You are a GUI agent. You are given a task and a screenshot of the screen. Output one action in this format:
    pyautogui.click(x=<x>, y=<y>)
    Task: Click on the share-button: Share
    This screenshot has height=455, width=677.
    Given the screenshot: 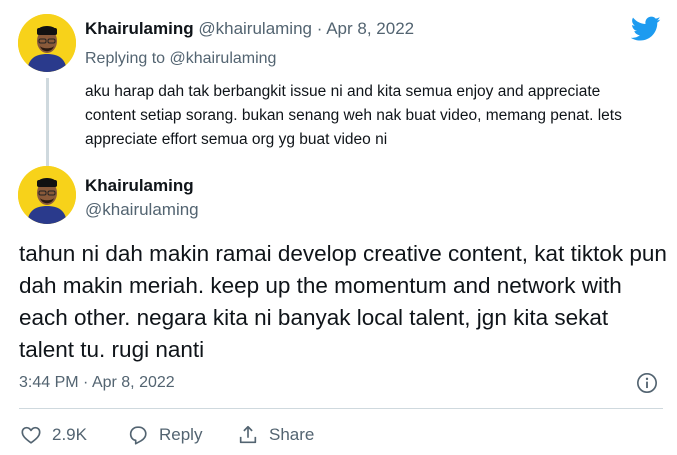 What is the action you would take?
    pyautogui.click(x=275, y=435)
    